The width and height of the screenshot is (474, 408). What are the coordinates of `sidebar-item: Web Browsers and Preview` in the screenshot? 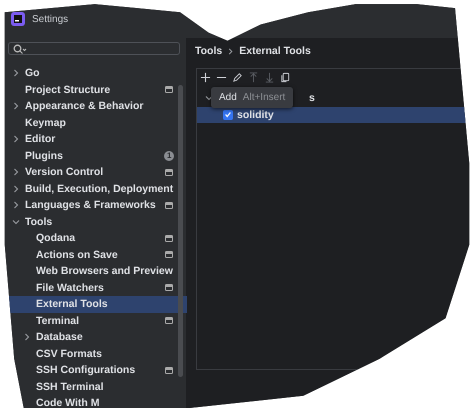 It's located at (94, 271).